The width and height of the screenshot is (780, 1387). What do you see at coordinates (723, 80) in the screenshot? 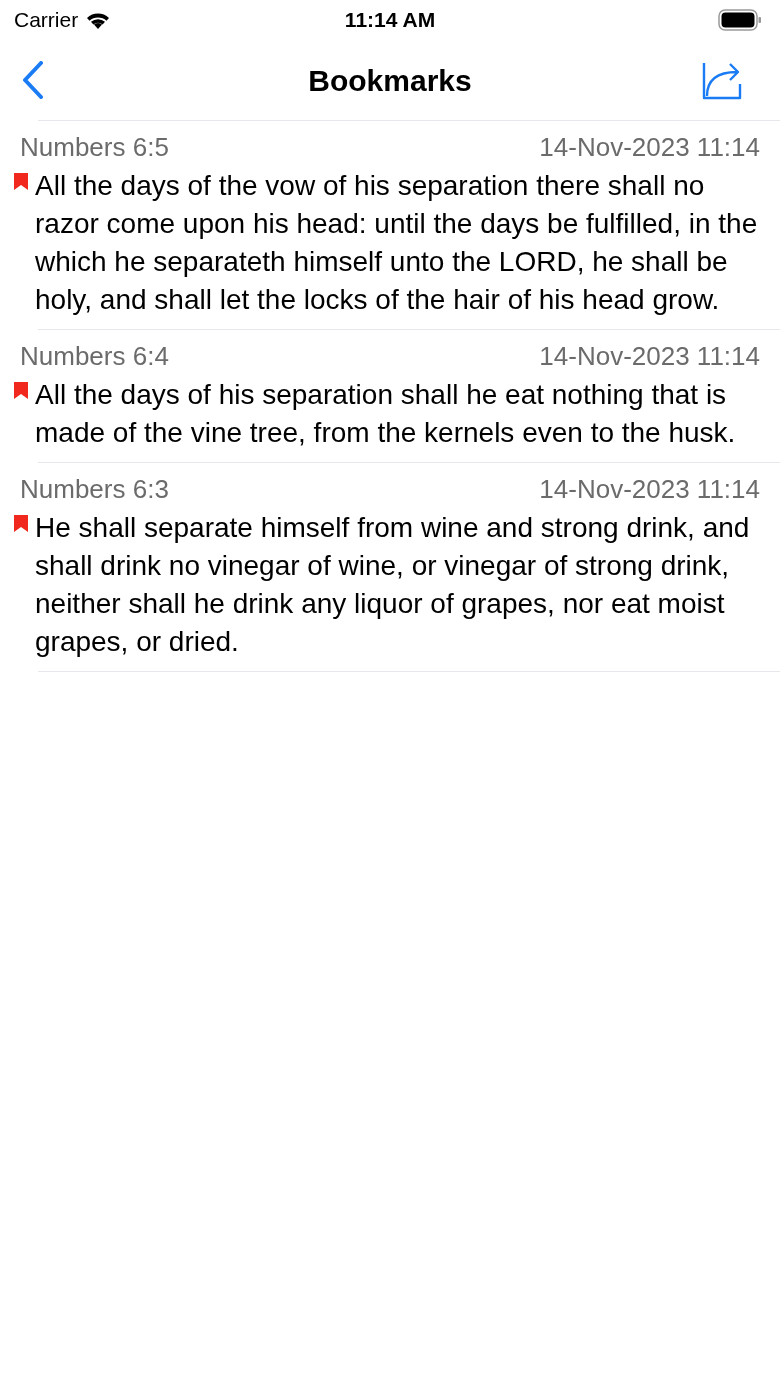
I see `share-icon` at bounding box center [723, 80].